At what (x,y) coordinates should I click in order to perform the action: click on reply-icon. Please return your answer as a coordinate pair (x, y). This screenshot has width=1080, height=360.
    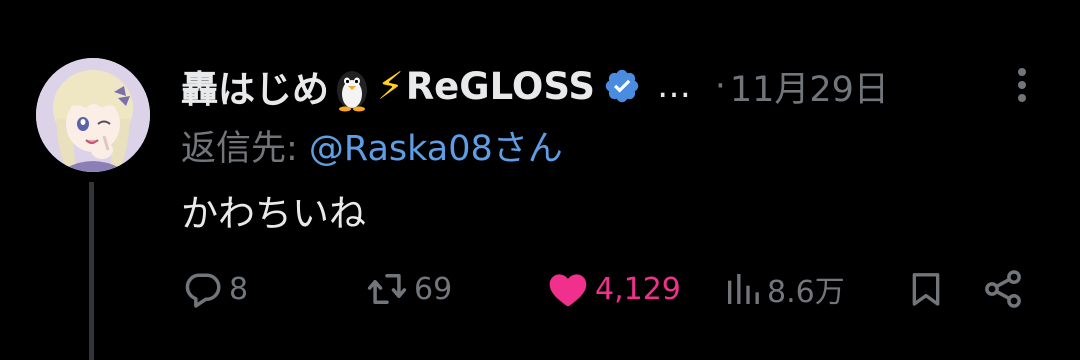
    Looking at the image, I should click on (203, 289).